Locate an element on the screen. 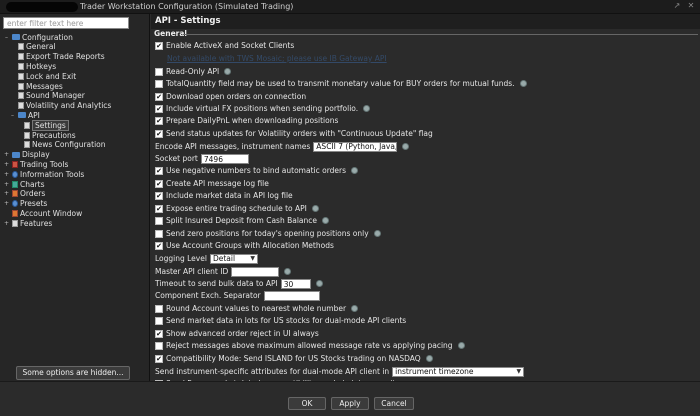  tree-item: – Configuration is located at coordinates (38, 37).